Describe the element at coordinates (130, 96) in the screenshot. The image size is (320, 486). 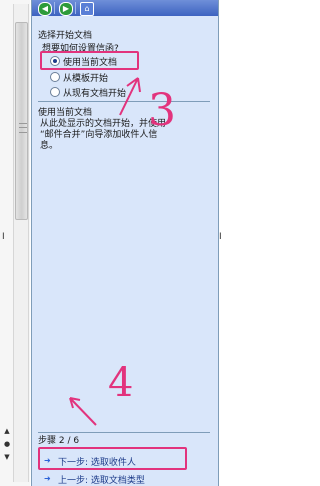
I see `arrow-to-option-icon` at that location.